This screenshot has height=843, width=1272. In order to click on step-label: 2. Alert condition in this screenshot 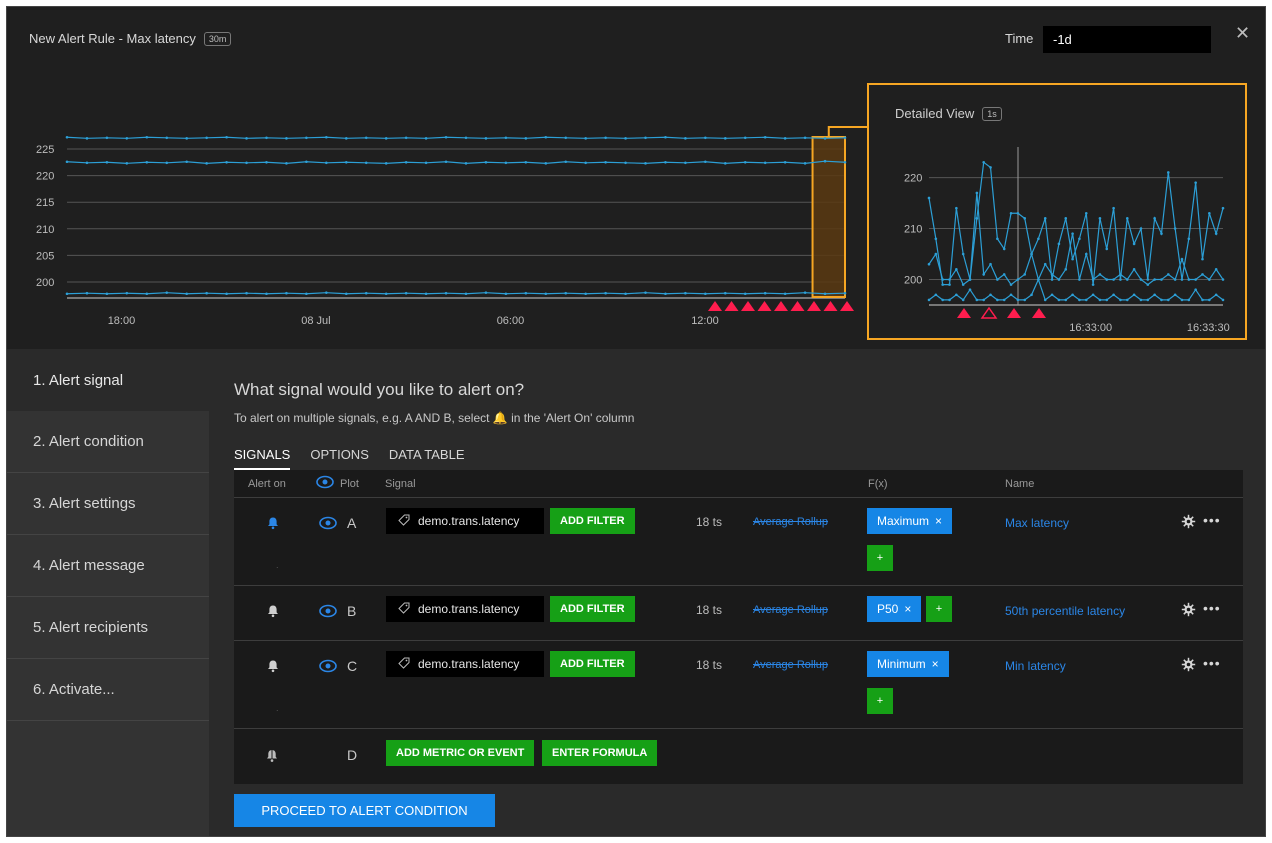, I will do `click(88, 441)`.